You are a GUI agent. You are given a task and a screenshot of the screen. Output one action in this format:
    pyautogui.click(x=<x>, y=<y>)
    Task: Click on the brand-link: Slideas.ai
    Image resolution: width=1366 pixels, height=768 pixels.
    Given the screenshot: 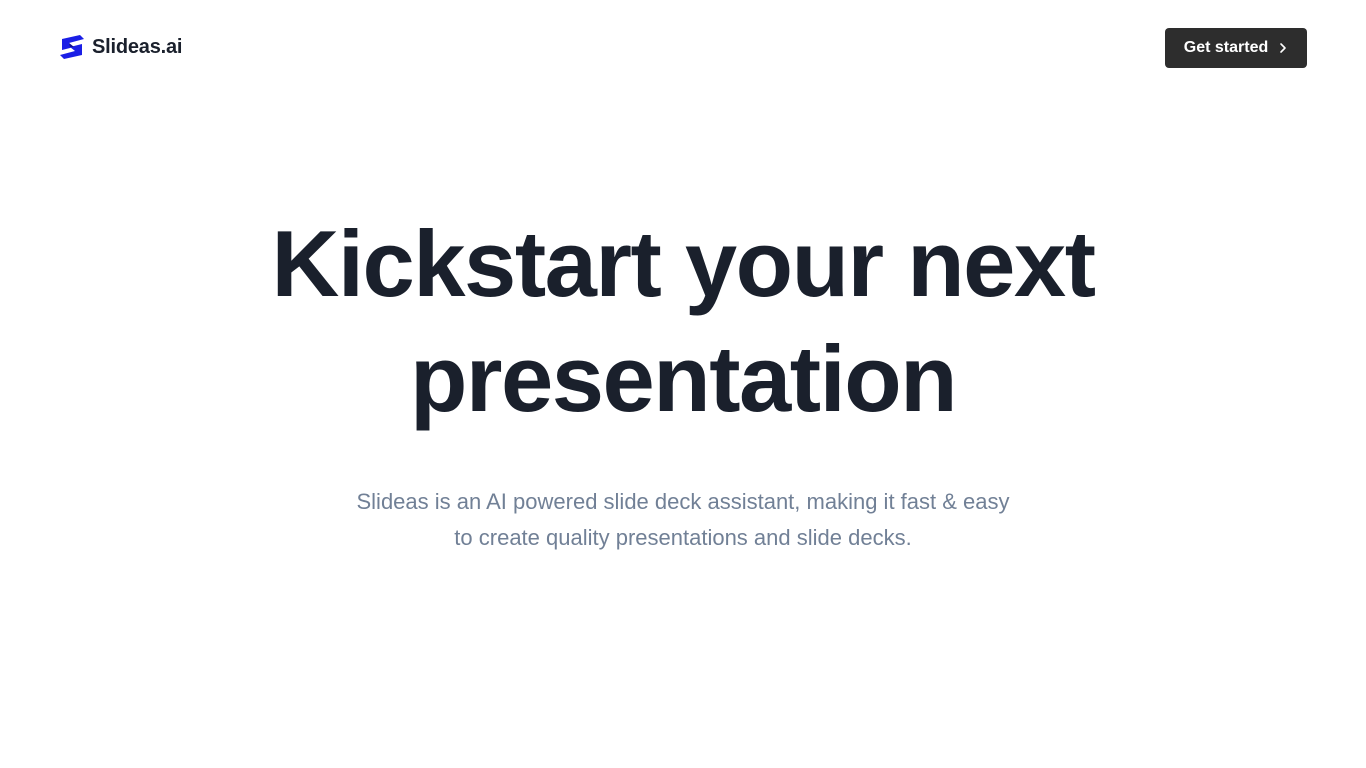 What is the action you would take?
    pyautogui.click(x=120, y=47)
    